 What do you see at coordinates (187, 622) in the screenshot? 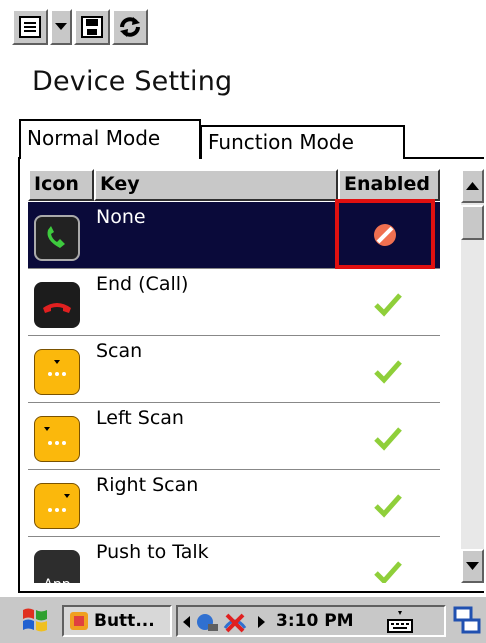
I see `tray-left-arrow-icon` at bounding box center [187, 622].